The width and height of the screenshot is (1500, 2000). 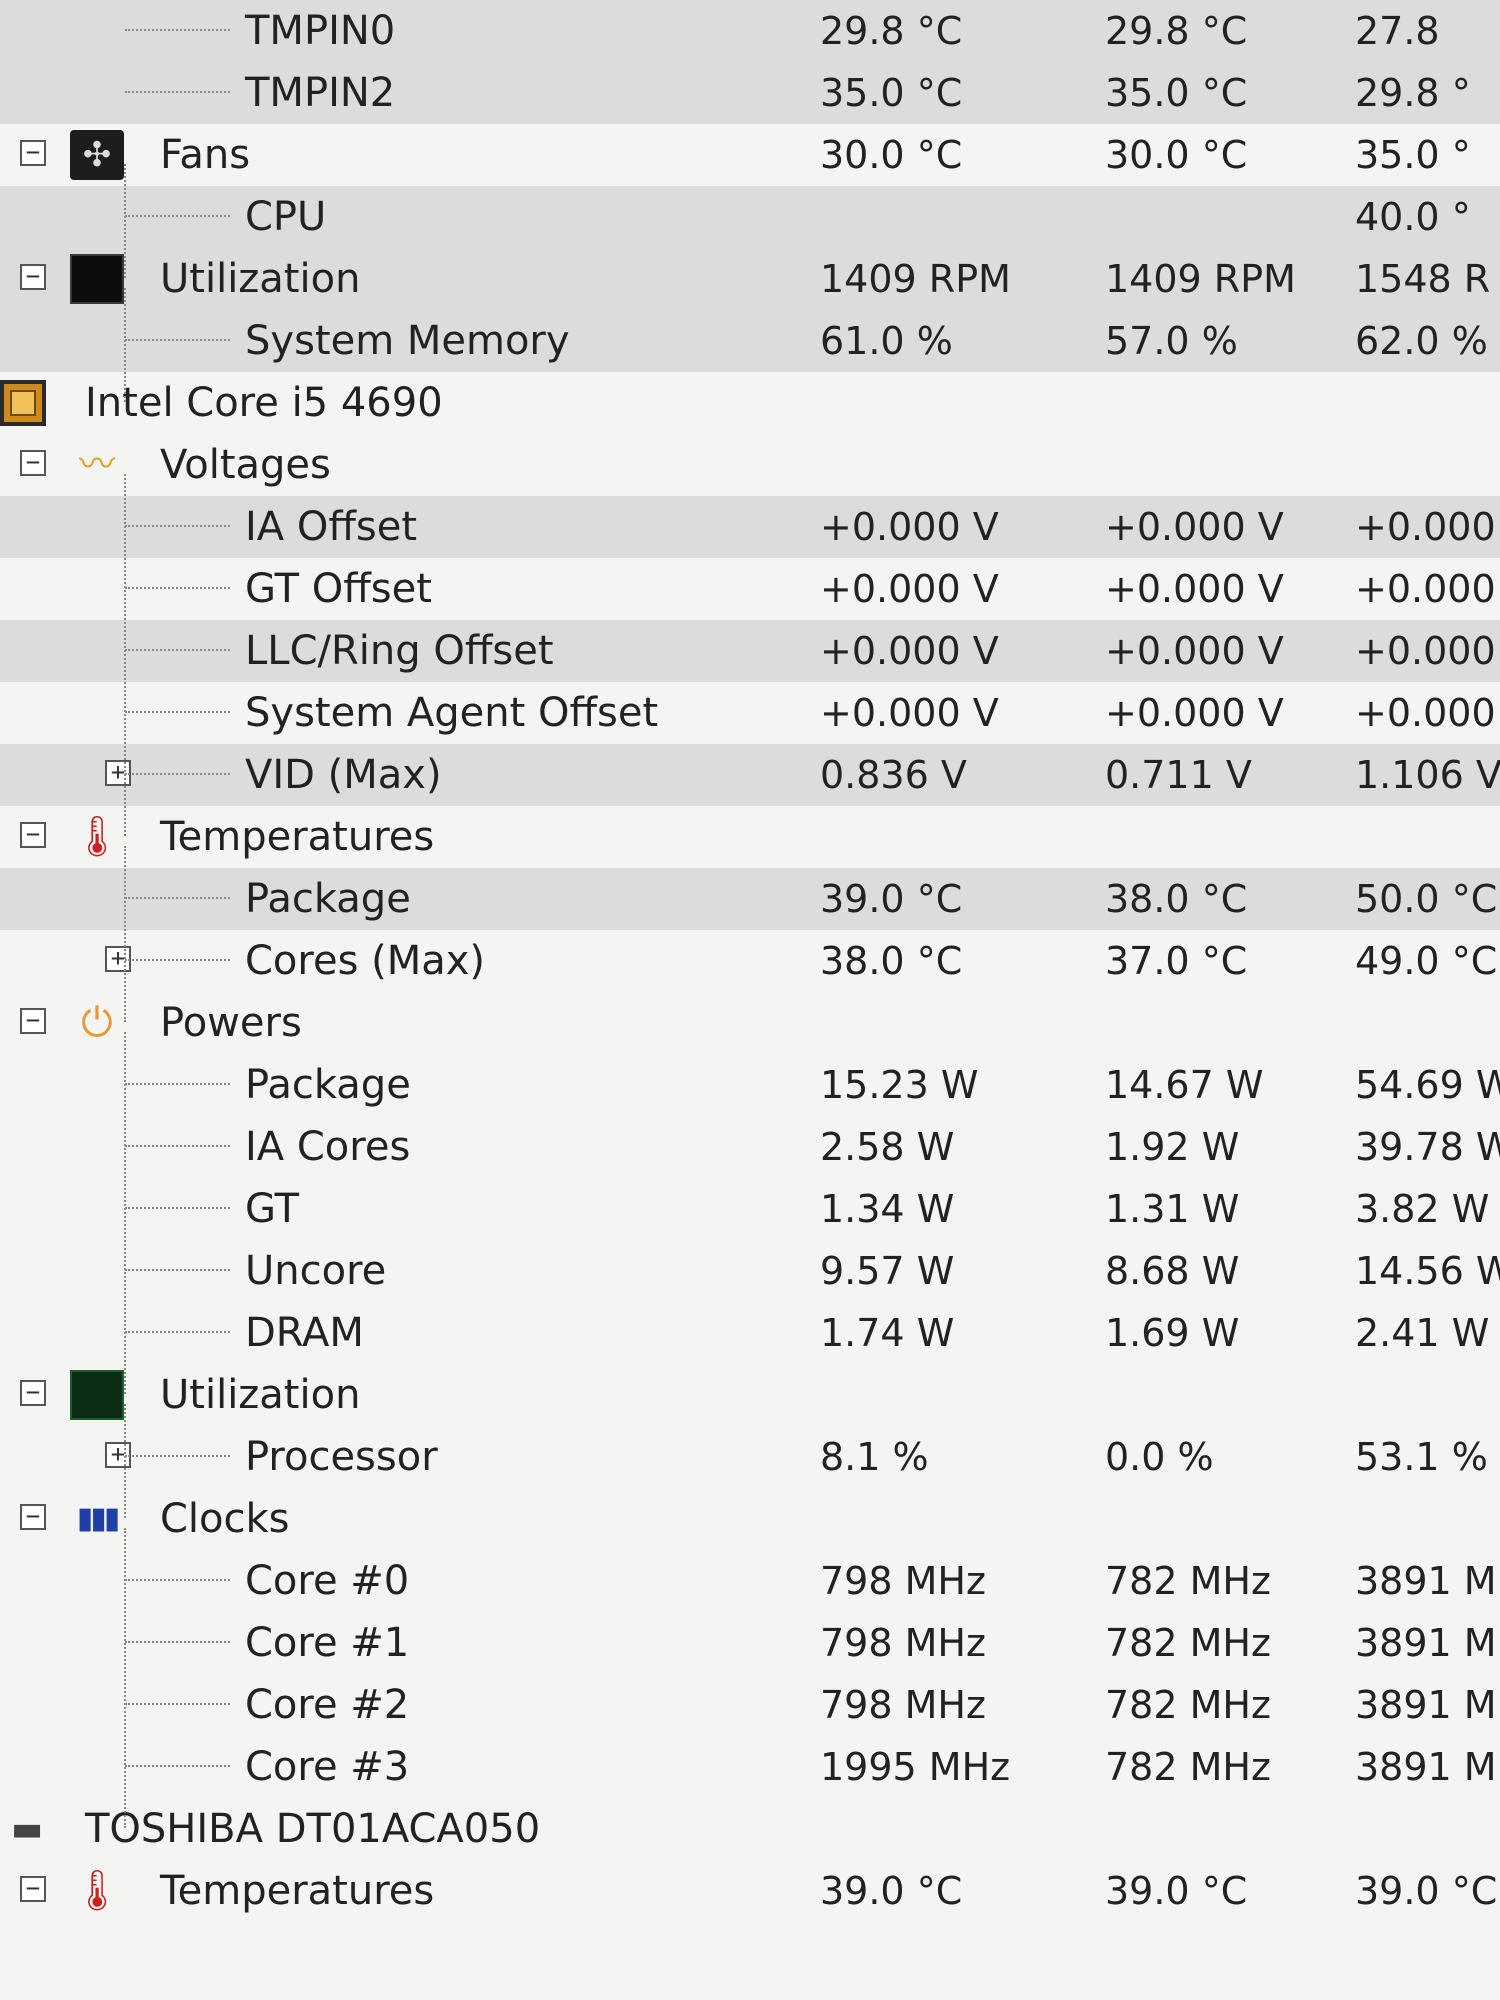 What do you see at coordinates (750, 1705) in the screenshot?
I see `sensor-row: Core #2 798 MHz 782 MHz 3891 MHz` at bounding box center [750, 1705].